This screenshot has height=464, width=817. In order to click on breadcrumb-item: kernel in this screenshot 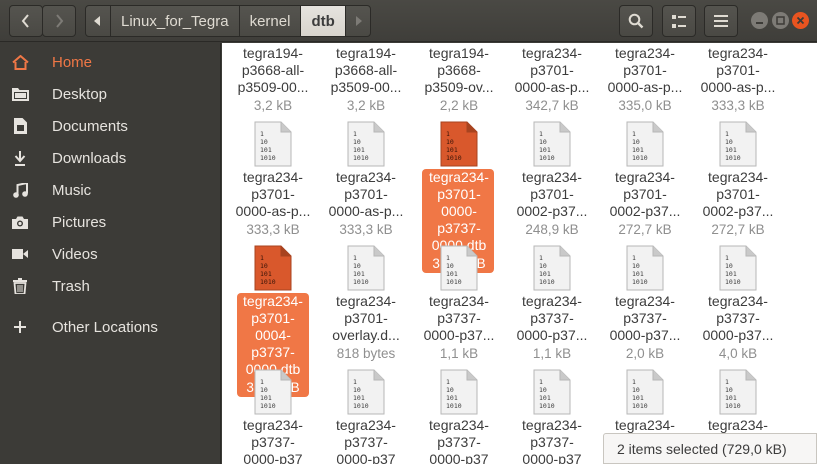, I will do `click(270, 21)`.